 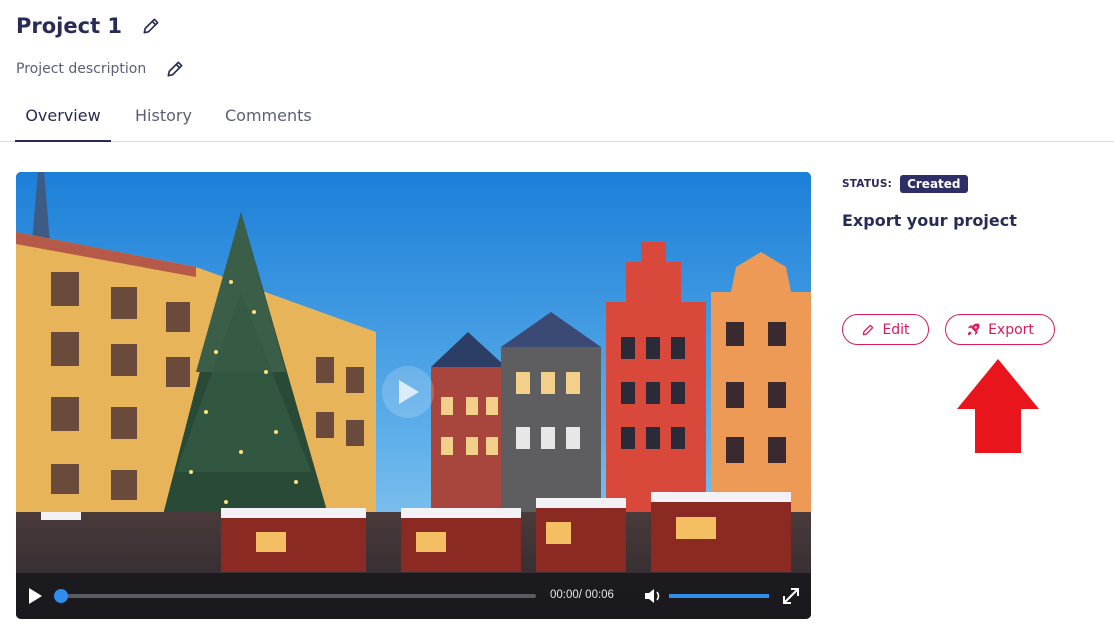 I want to click on video-controls: 00:00/ 00:06, so click(x=413, y=596).